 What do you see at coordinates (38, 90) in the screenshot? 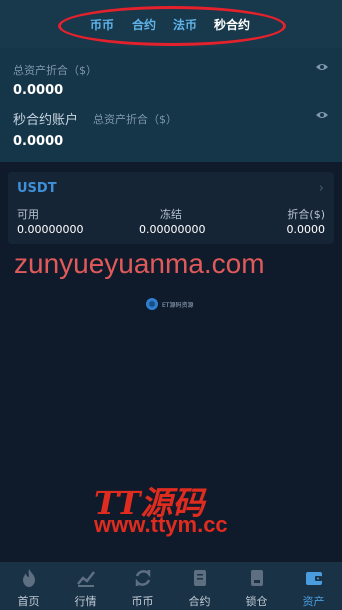
I see `total-assets-value: 0.0000` at bounding box center [38, 90].